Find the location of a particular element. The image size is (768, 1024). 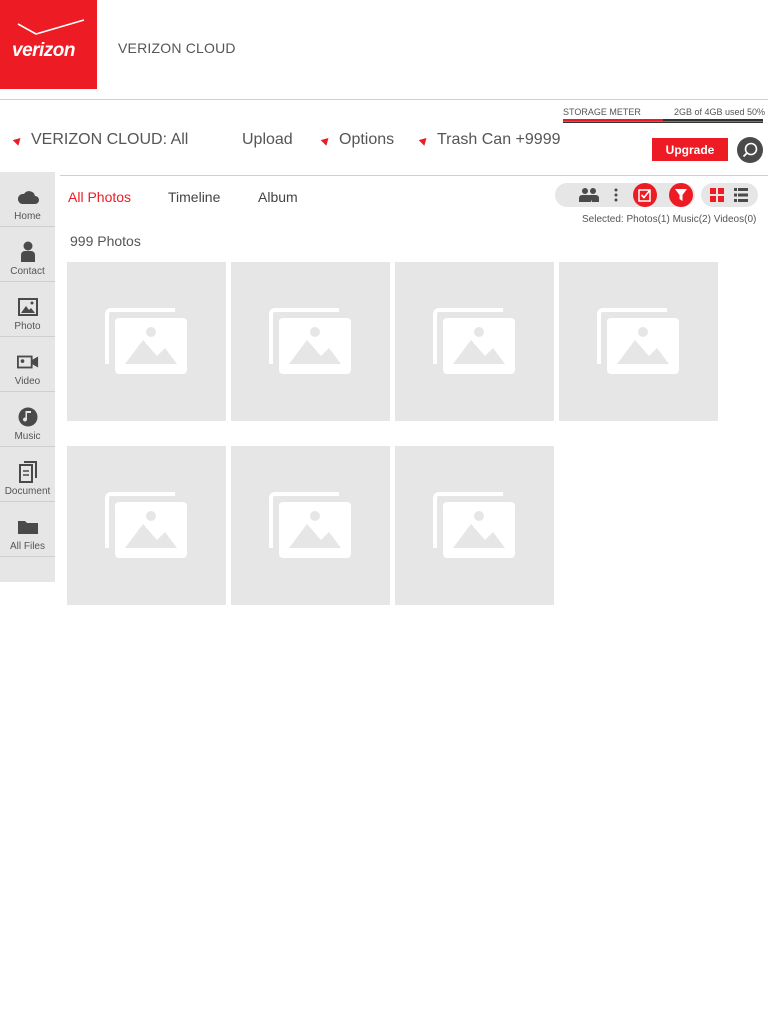

sidebar-item-home: Home is located at coordinates (27, 199).